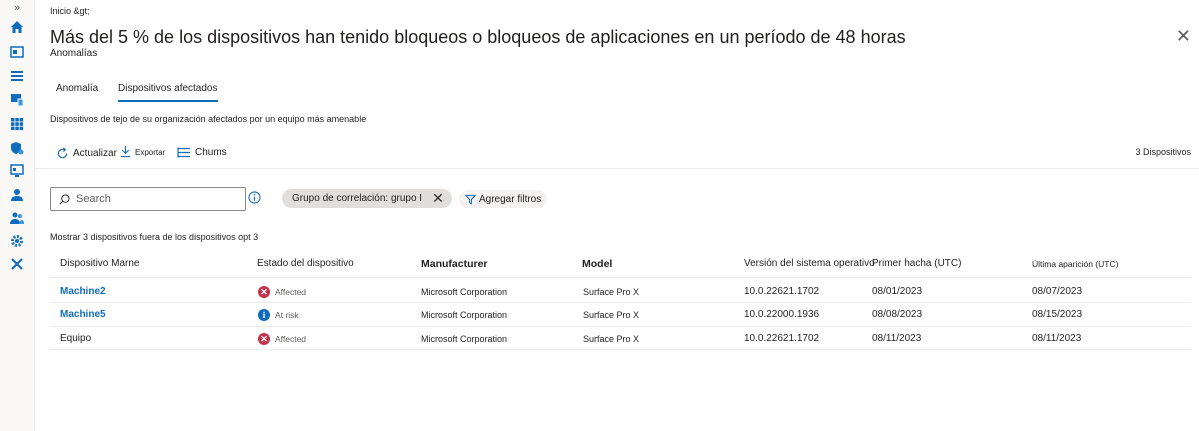 This screenshot has height=431, width=1199. I want to click on tools-icon, so click(17, 264).